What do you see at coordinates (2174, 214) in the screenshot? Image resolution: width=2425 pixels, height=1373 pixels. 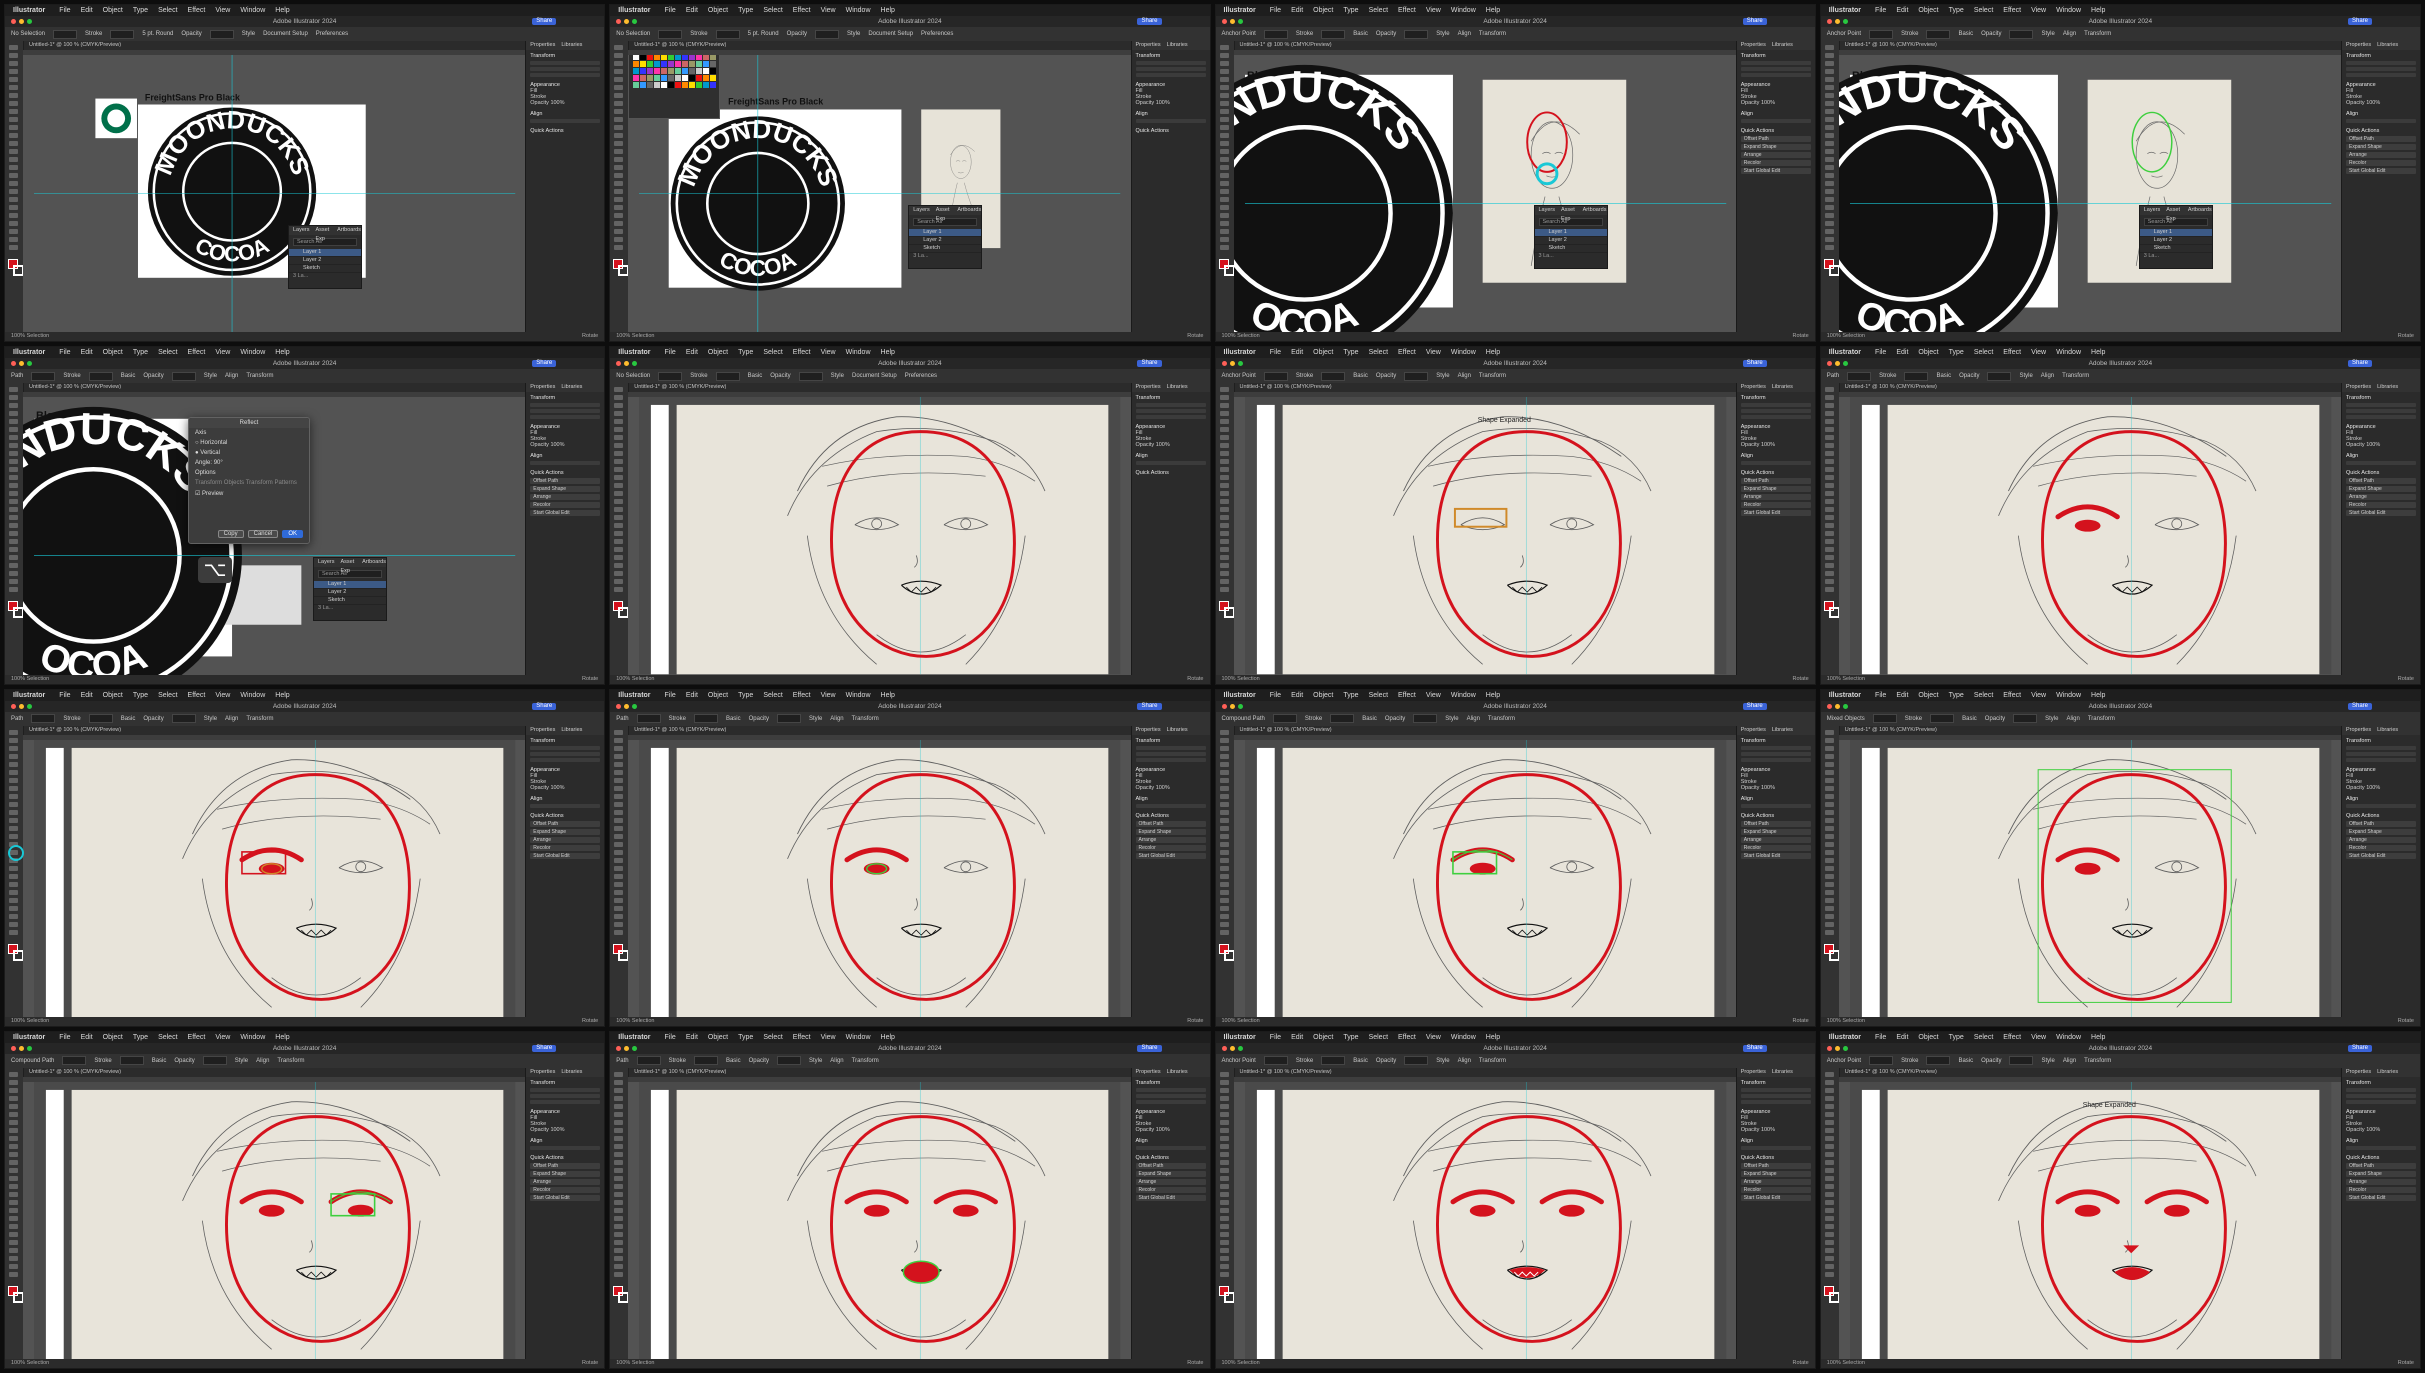 I see `layers-tab: Asset Exp` at bounding box center [2174, 214].